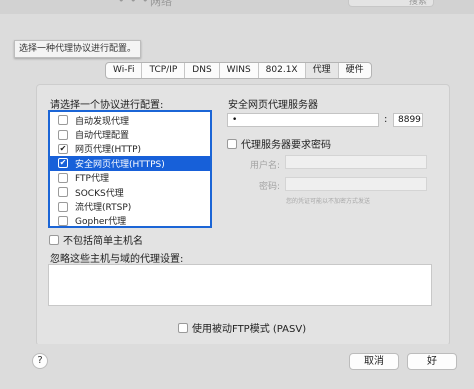  Describe the element at coordinates (103, 241) in the screenshot. I see `exclude-simple-hostnames-label: 不包括简单主机名` at that location.